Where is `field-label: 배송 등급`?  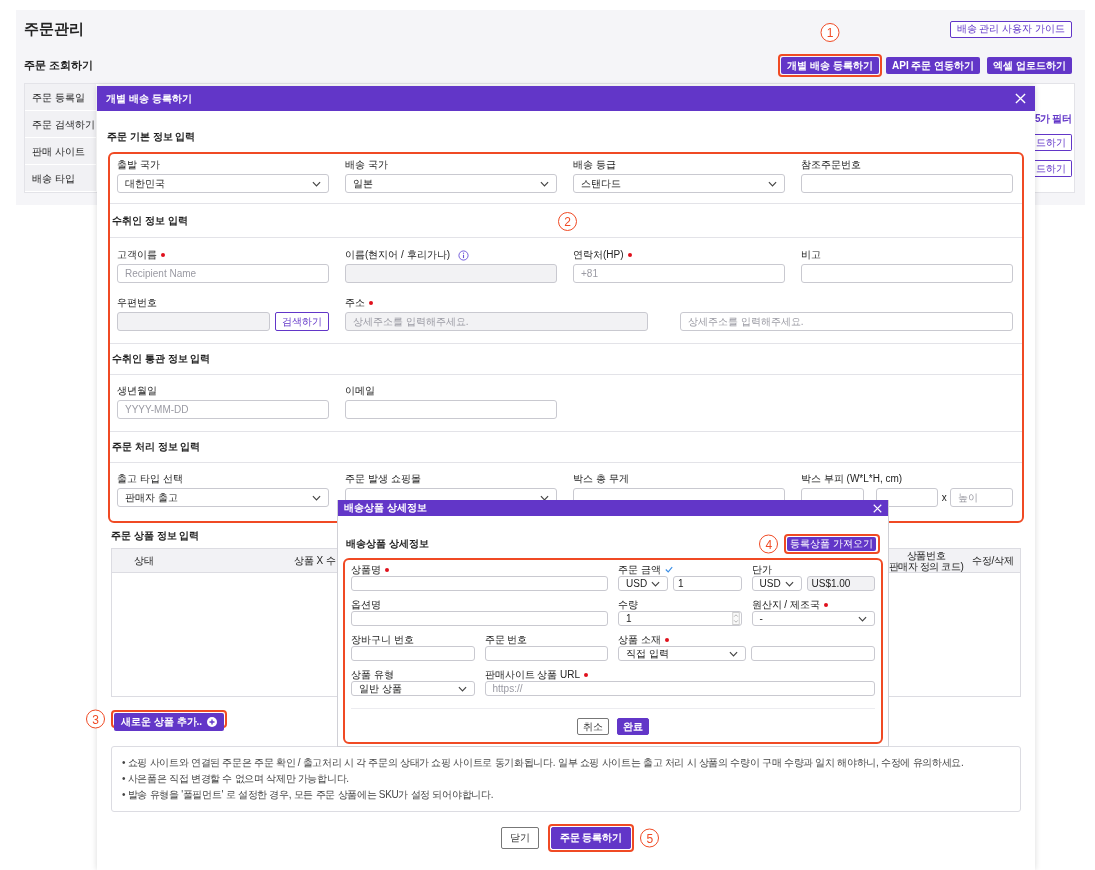 field-label: 배송 등급 is located at coordinates (595, 165).